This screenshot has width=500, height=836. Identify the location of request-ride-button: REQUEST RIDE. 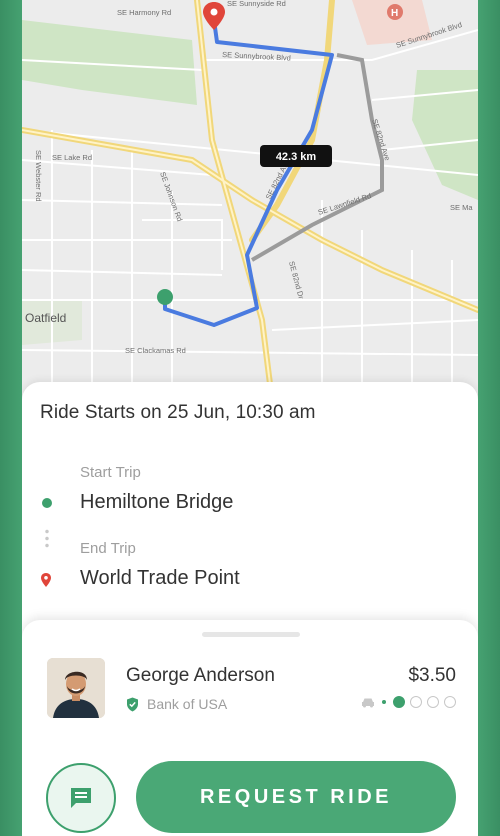
(296, 797).